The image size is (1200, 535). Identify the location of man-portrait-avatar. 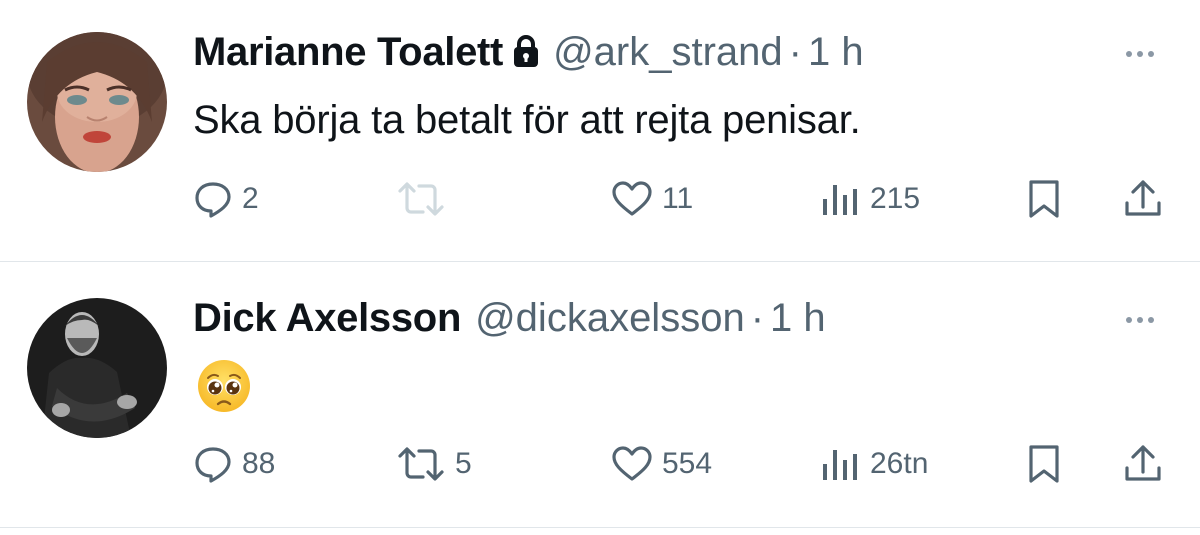
(97, 368).